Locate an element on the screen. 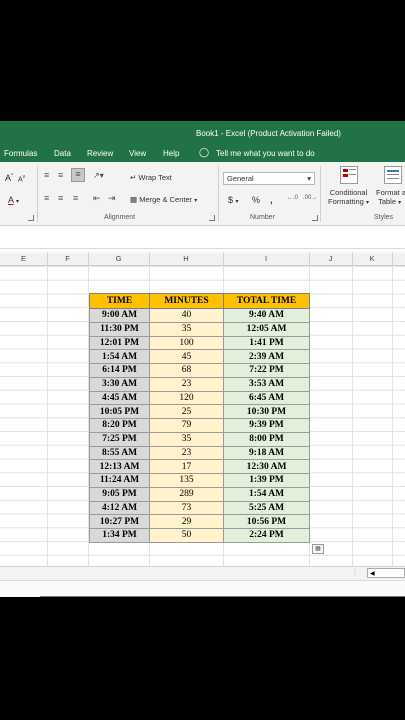 The height and width of the screenshot is (720, 405). orientation-icon: ↗▾ is located at coordinates (98, 175).